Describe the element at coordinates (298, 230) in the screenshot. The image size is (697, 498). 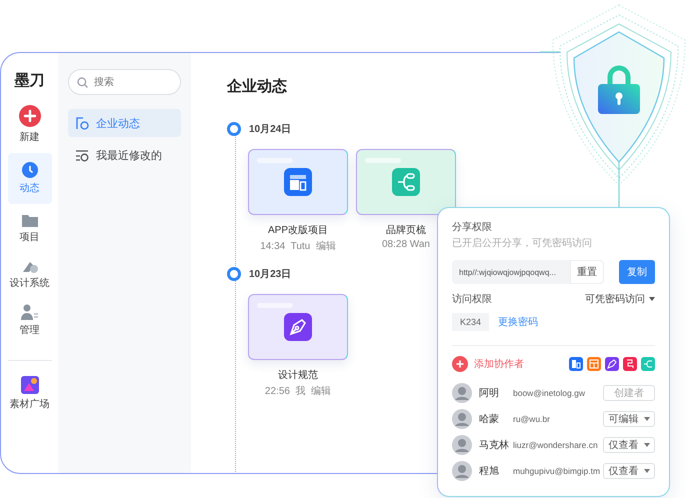
I see `project-name: APP改版项目` at that location.